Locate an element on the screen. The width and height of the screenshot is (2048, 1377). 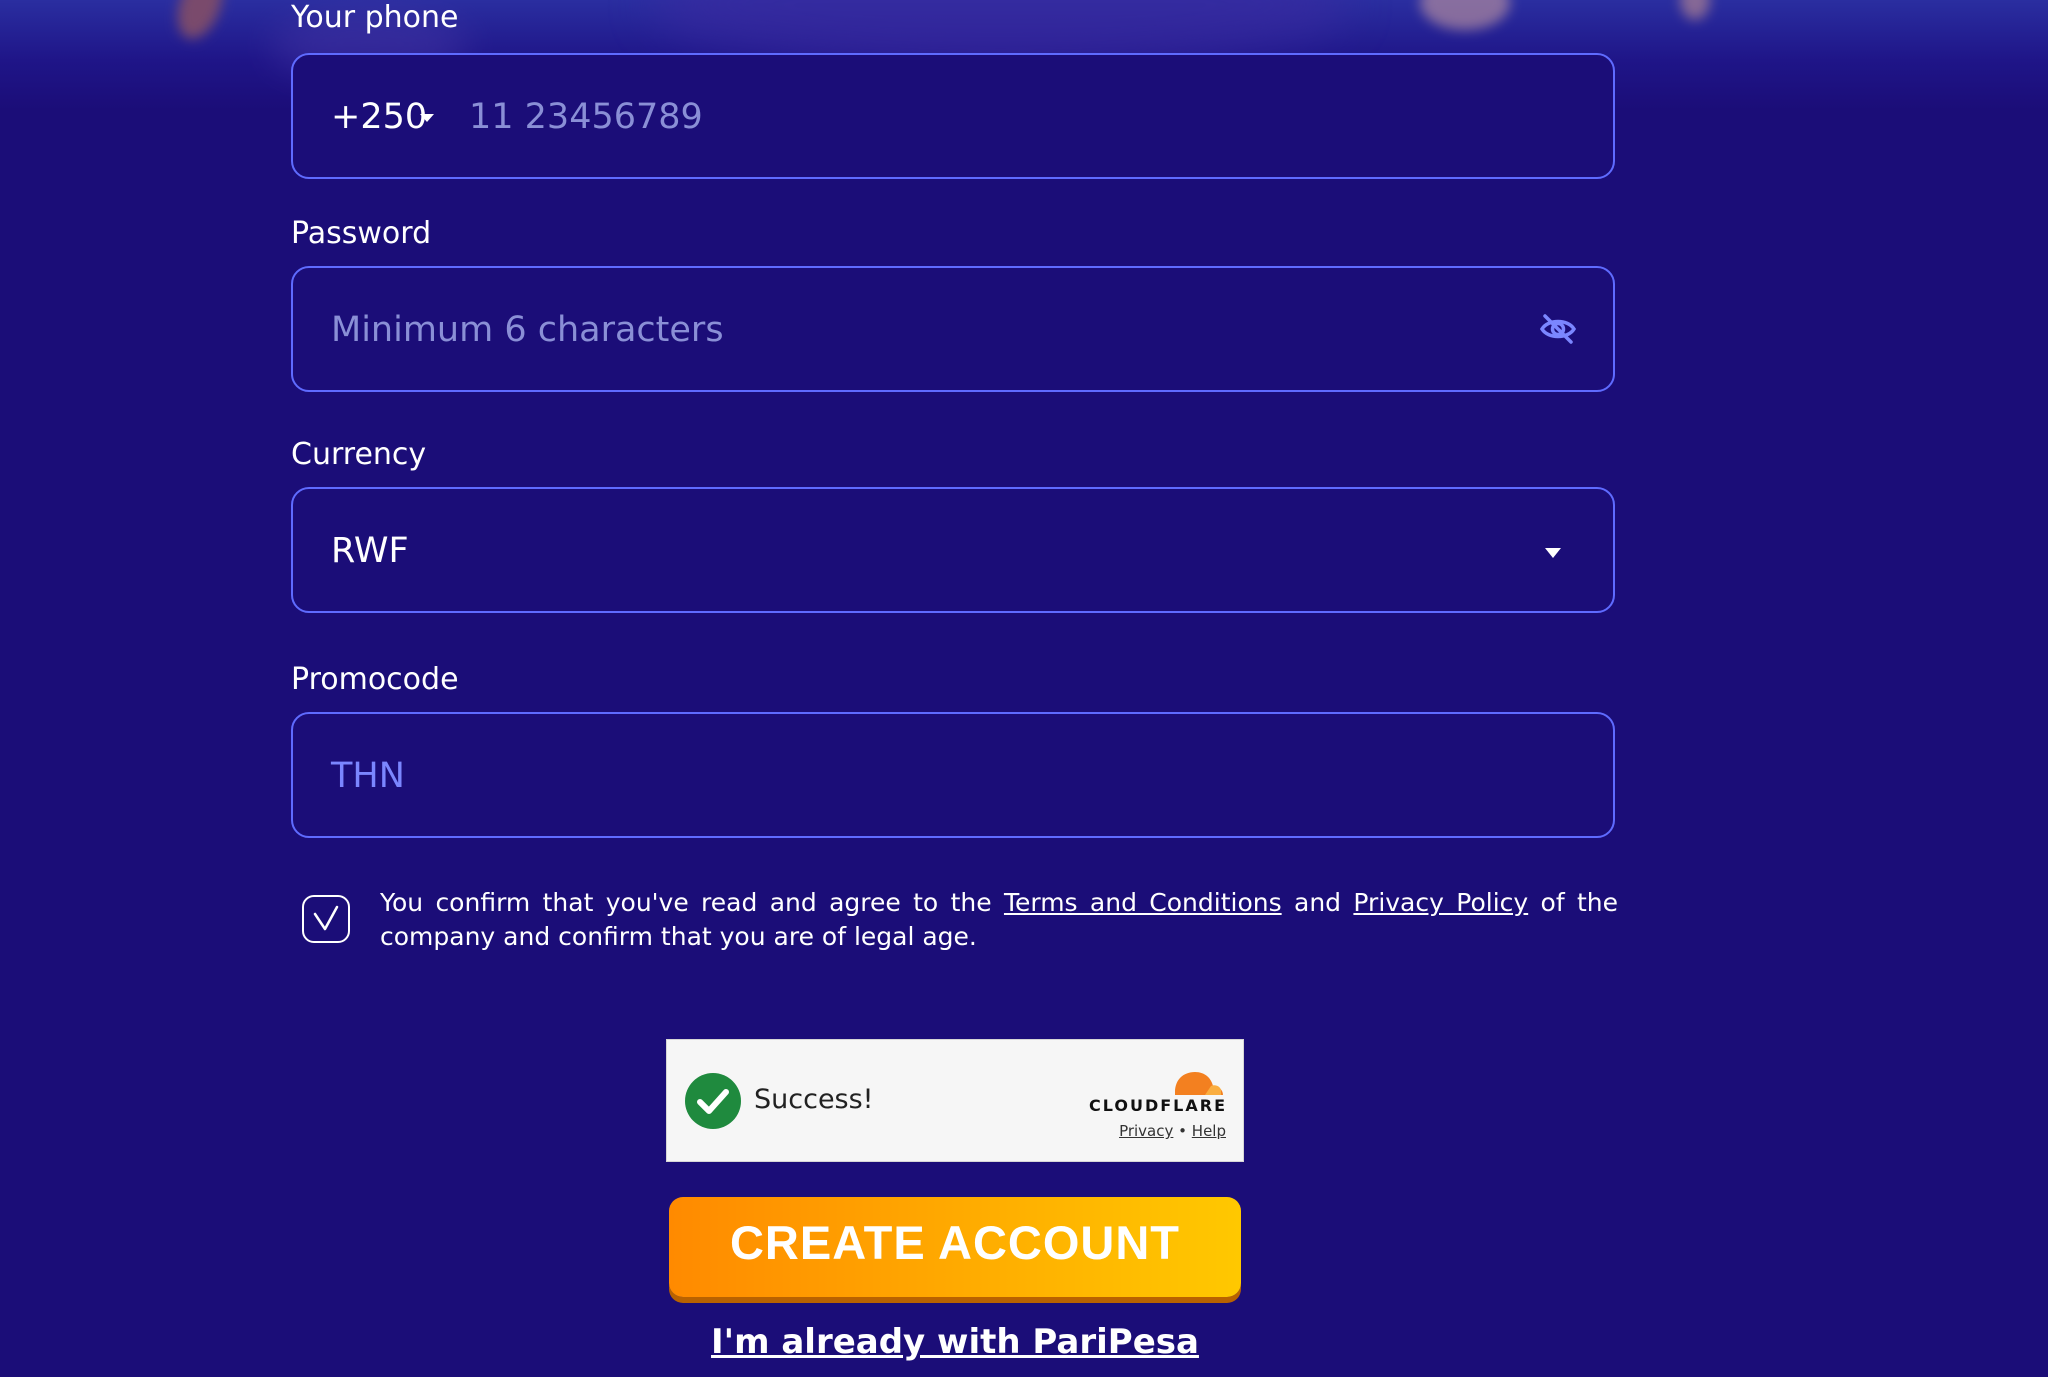
eye-slash-icon is located at coordinates (1558, 329).